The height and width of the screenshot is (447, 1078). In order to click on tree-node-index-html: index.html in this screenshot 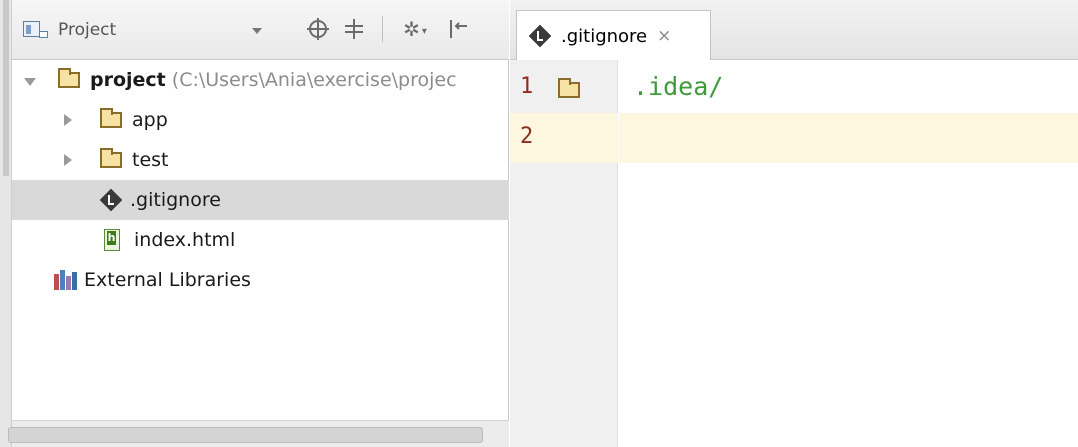, I will do `click(260, 240)`.